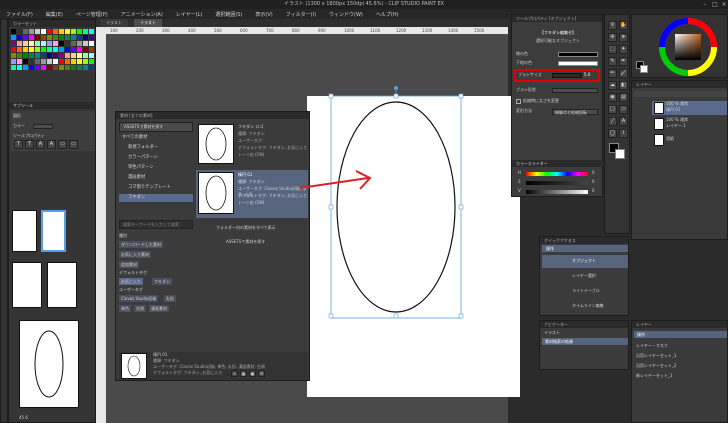 Image resolution: width=728 pixels, height=423 pixels. I want to click on wheel-sub-color, so click(644, 69).